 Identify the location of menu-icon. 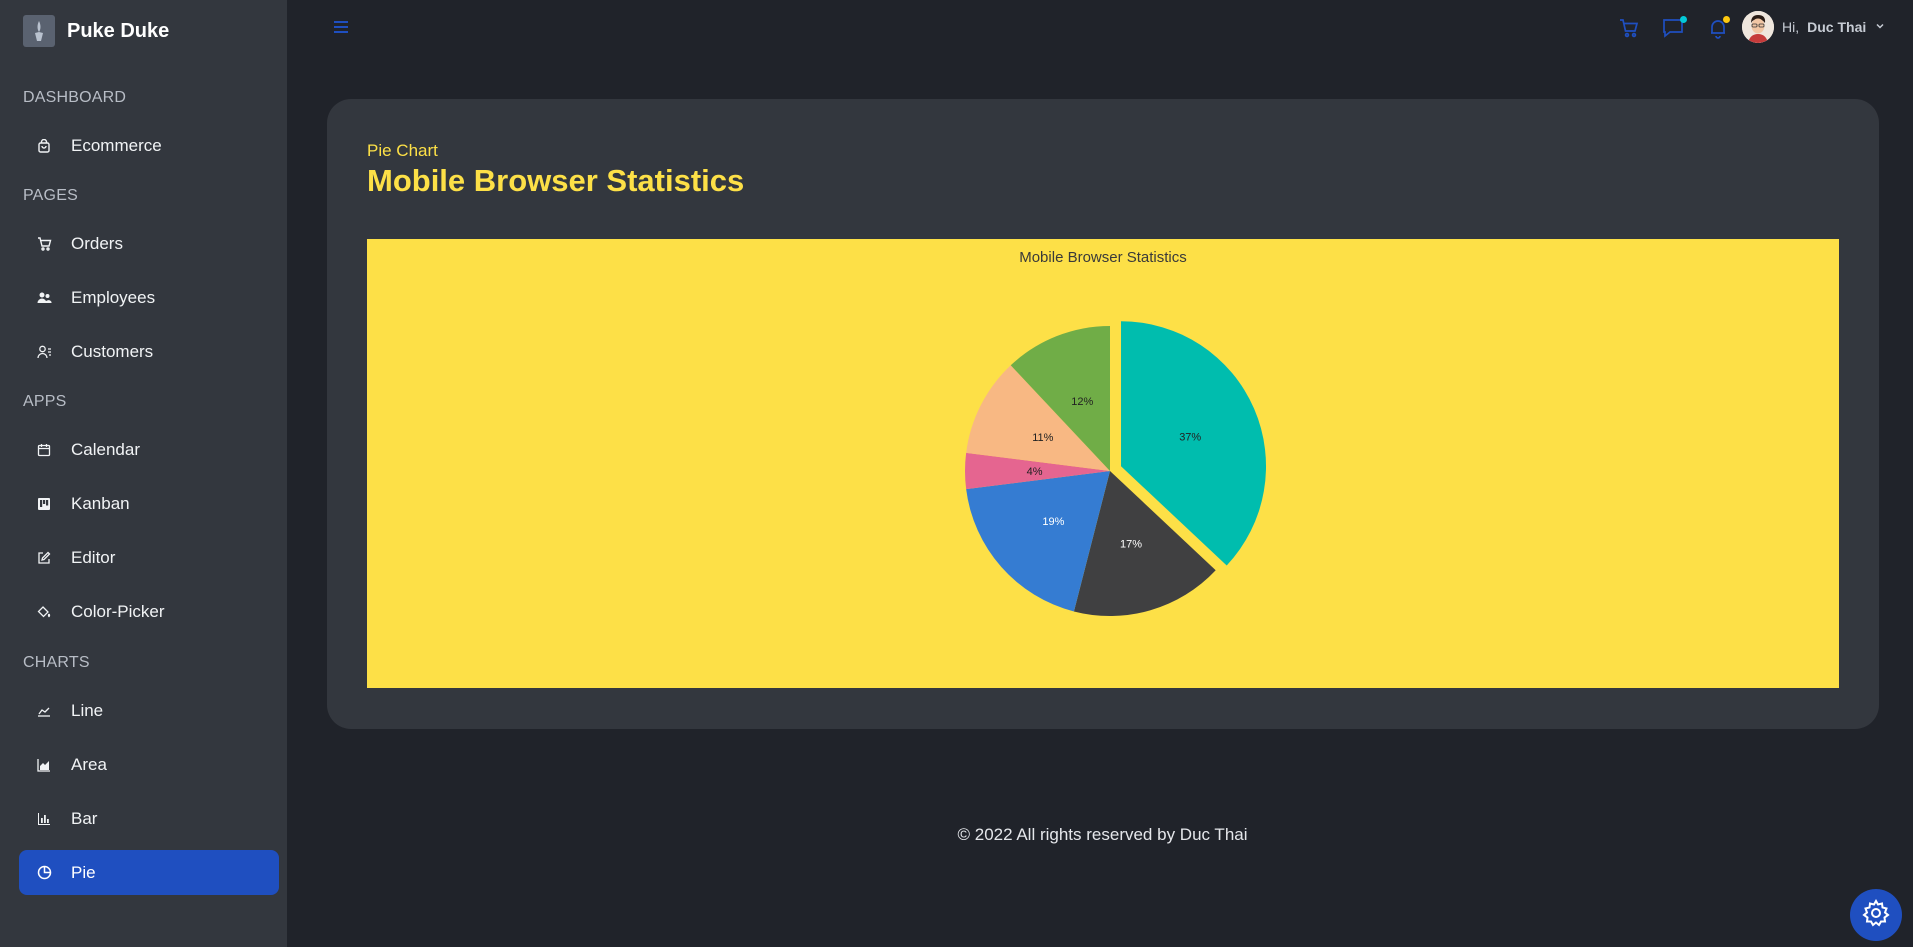
(341, 29).